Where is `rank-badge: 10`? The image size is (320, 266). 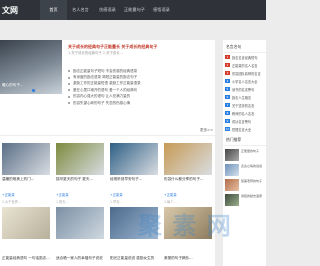
rank-badge: 10 is located at coordinates (227, 129).